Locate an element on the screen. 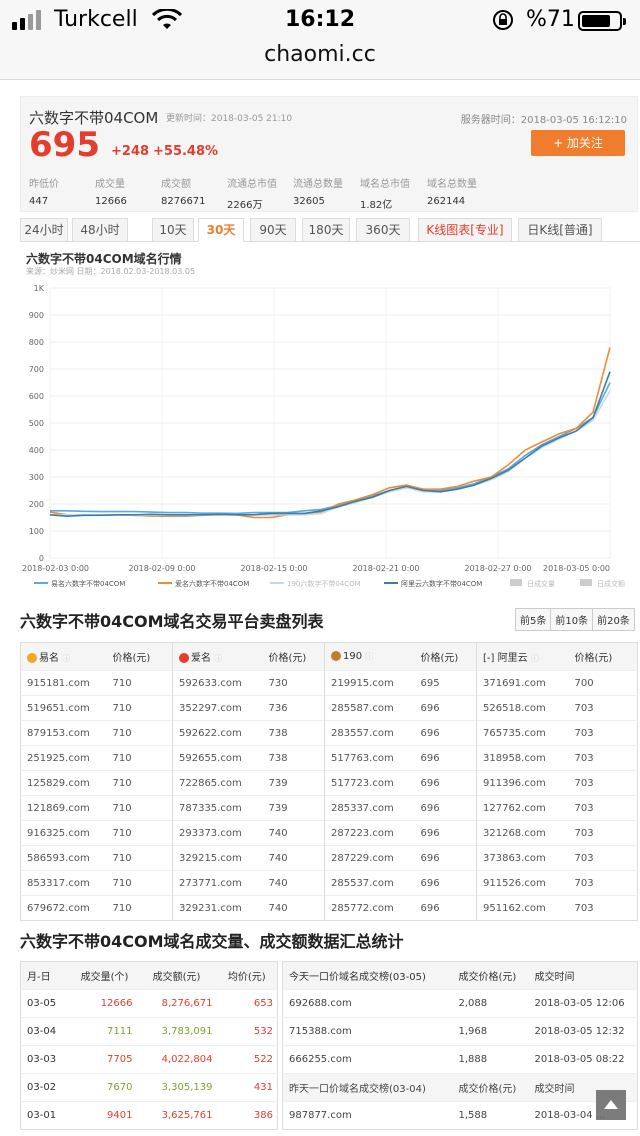 This screenshot has height=1136, width=640. stat-low: 昨低价 447 is located at coordinates (44, 193).